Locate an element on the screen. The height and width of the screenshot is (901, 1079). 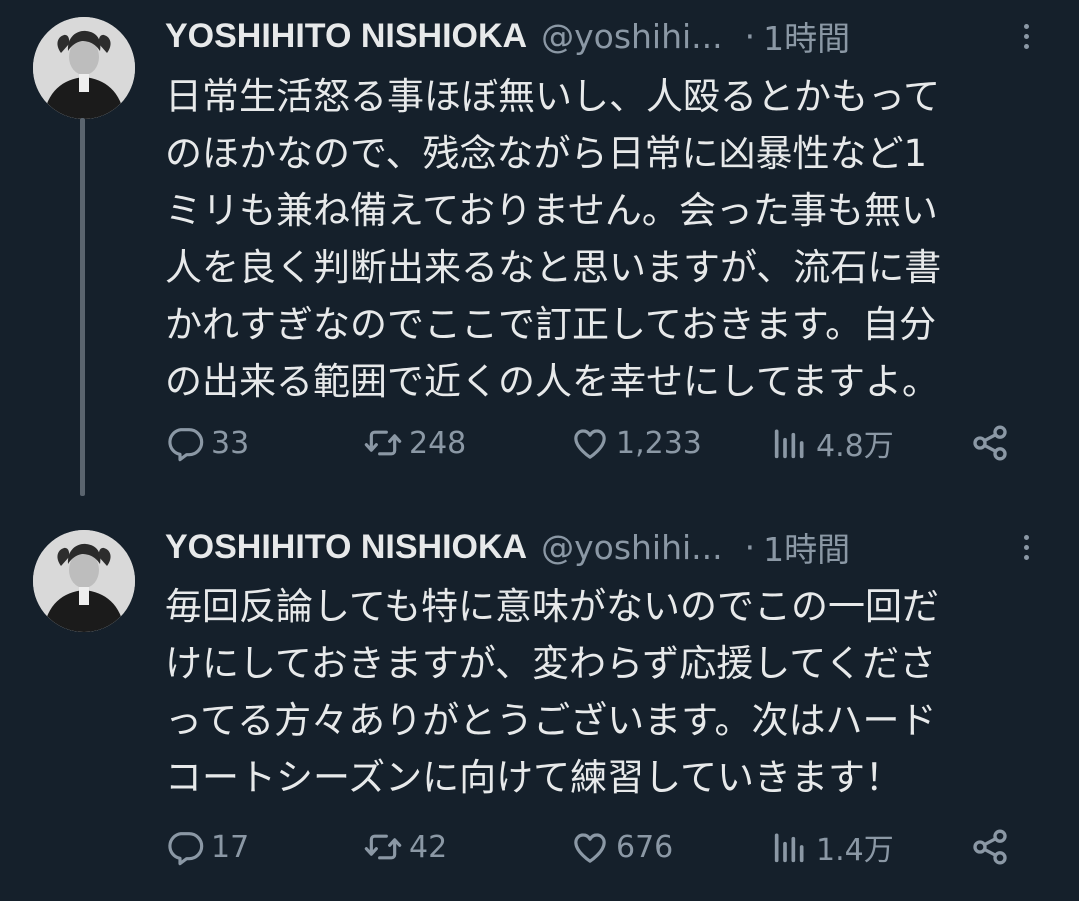
like-button: 676 is located at coordinates (621, 847).